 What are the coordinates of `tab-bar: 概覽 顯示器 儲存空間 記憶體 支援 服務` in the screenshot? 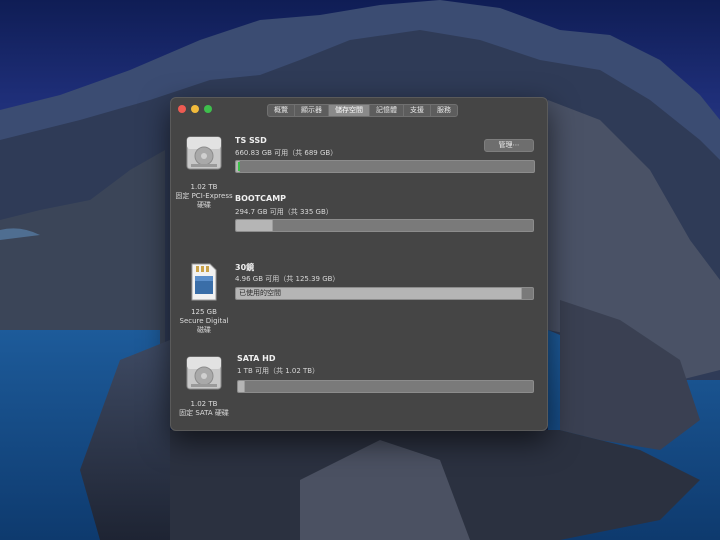 It's located at (362, 110).